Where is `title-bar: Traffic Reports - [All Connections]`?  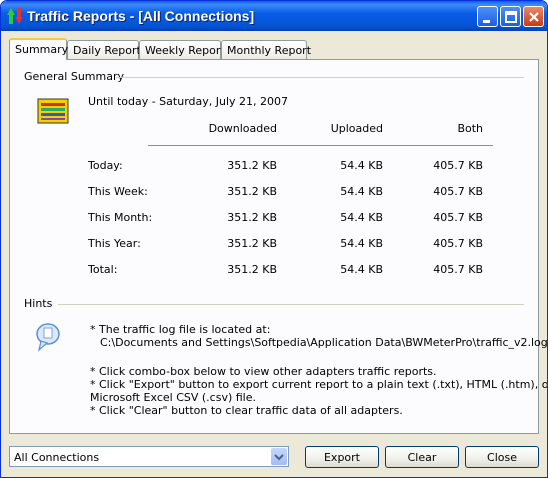
title-bar: Traffic Reports - [All Connections] is located at coordinates (274, 16).